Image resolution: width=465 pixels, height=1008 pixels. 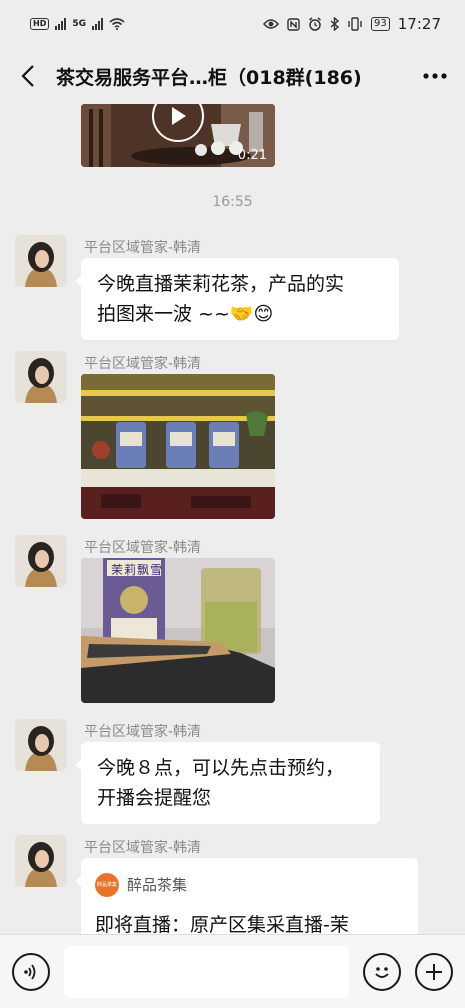 What do you see at coordinates (227, 783) in the screenshot?
I see `text-bubble: 今晚８点，可以先点击预约， 开播会提醒您` at bounding box center [227, 783].